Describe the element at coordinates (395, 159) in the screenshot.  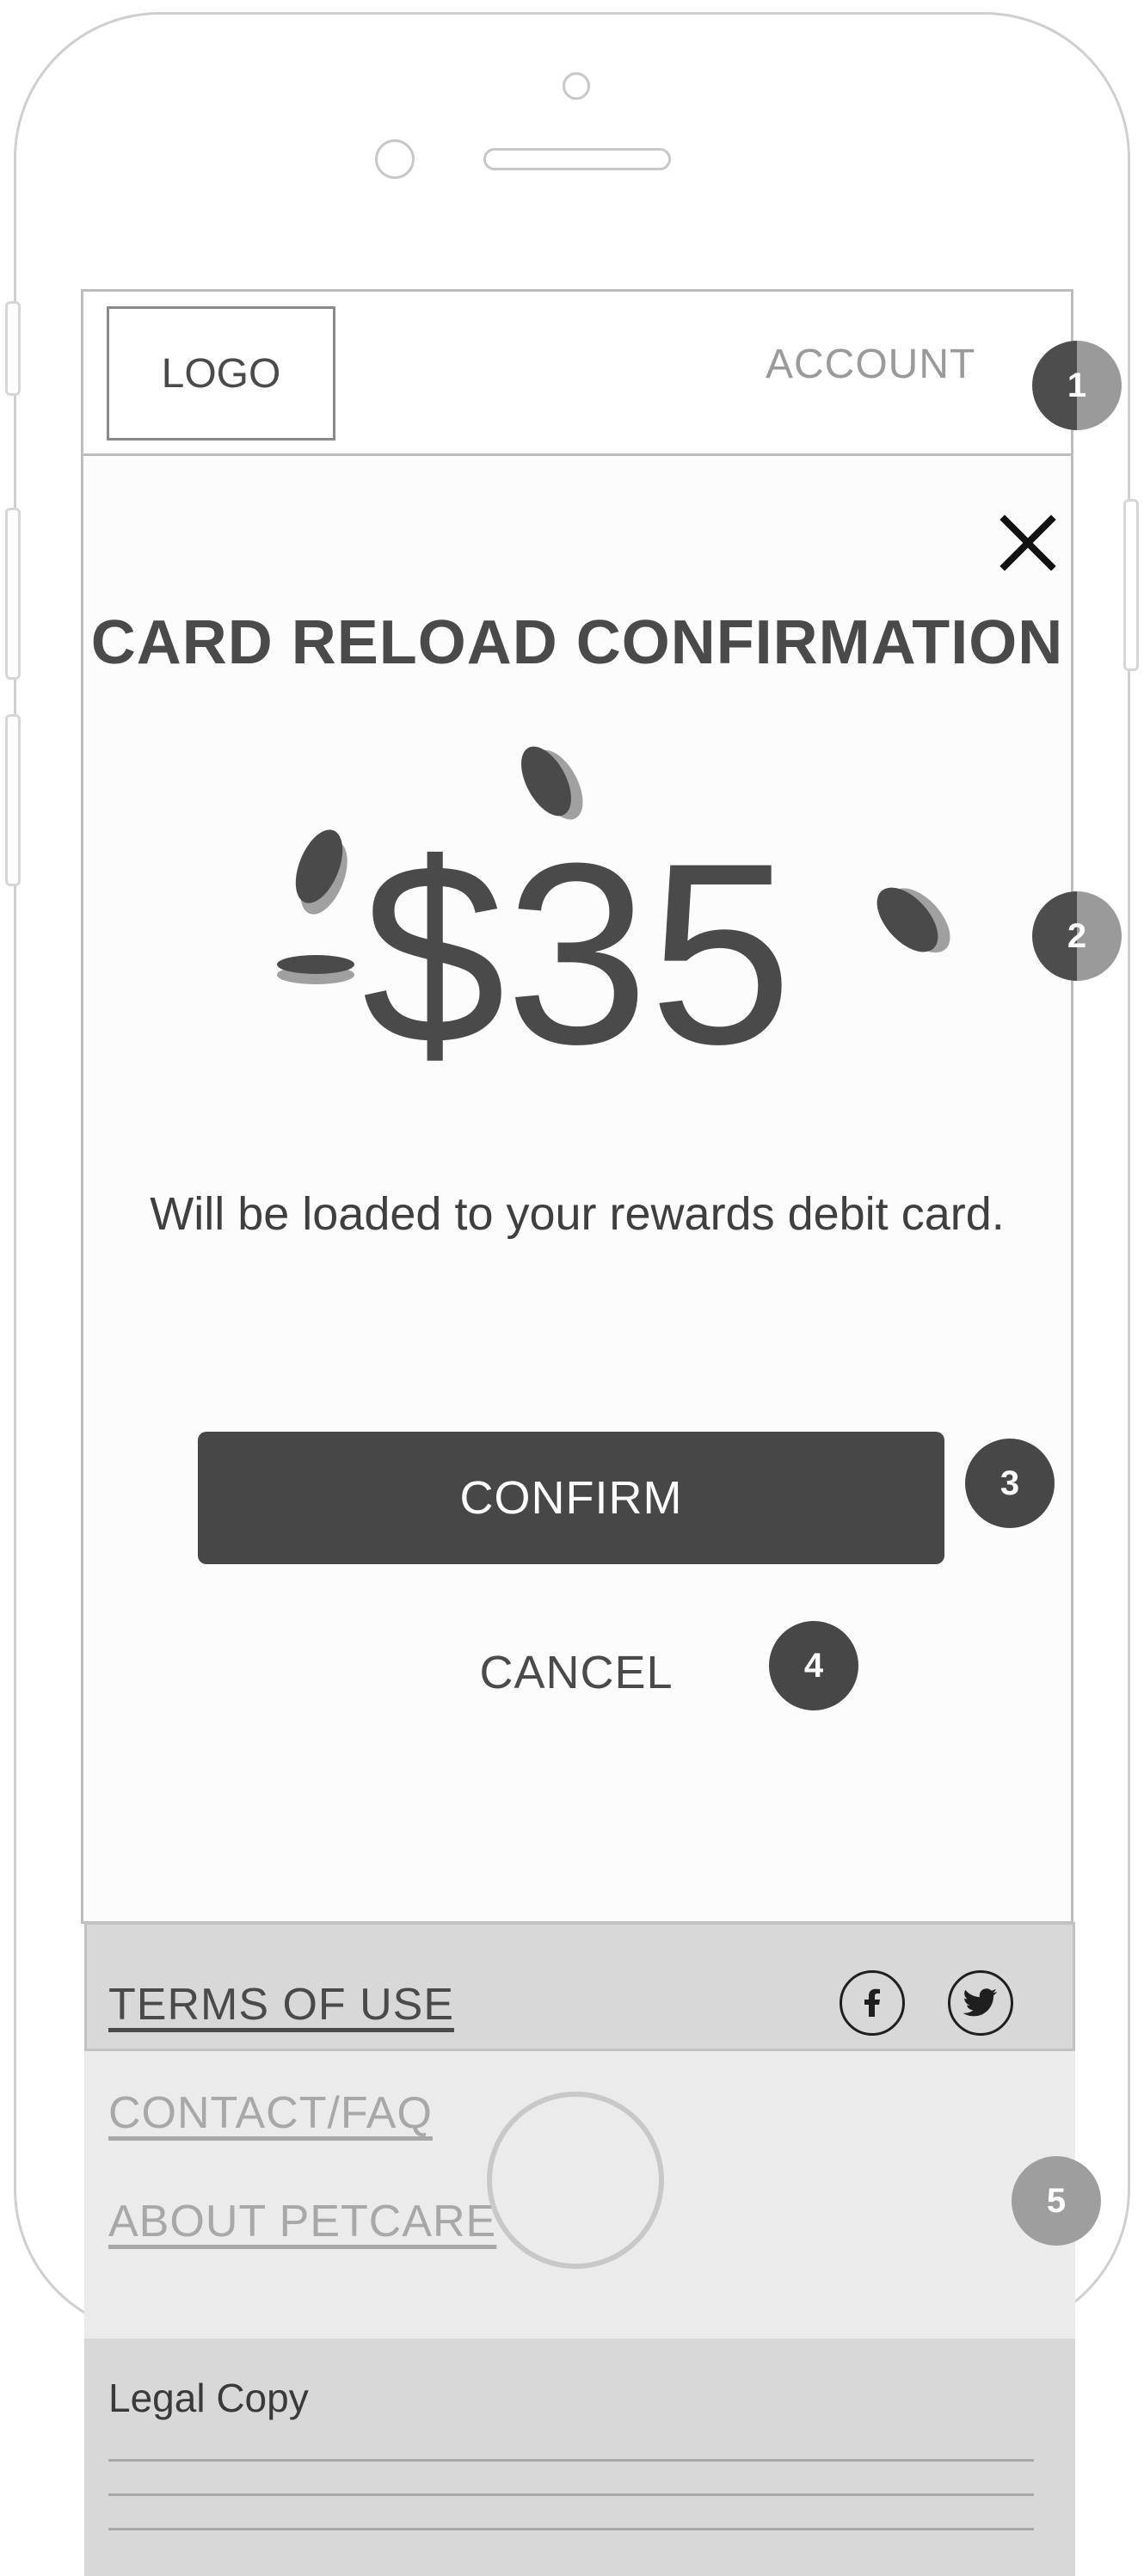
I see `phone-sensor` at that location.